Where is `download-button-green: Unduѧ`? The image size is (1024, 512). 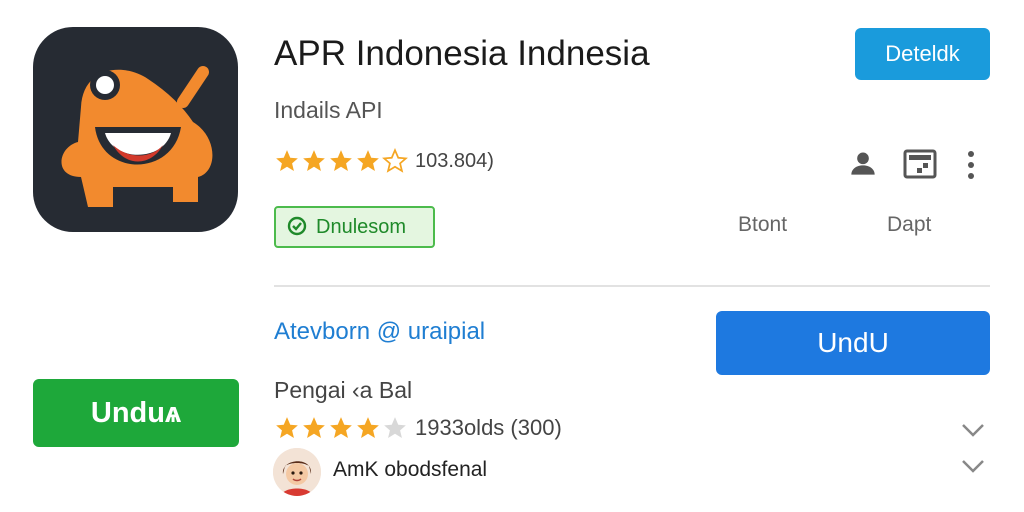
download-button-green: Unduѧ is located at coordinates (136, 413).